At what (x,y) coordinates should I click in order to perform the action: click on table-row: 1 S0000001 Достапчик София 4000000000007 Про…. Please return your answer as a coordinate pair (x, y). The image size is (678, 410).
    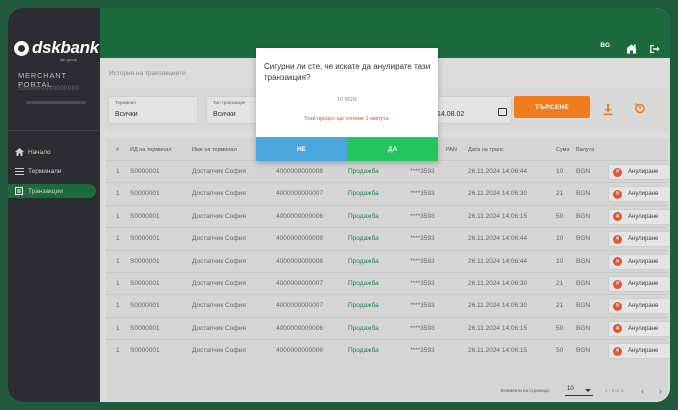
    Looking at the image, I should click on (388, 193).